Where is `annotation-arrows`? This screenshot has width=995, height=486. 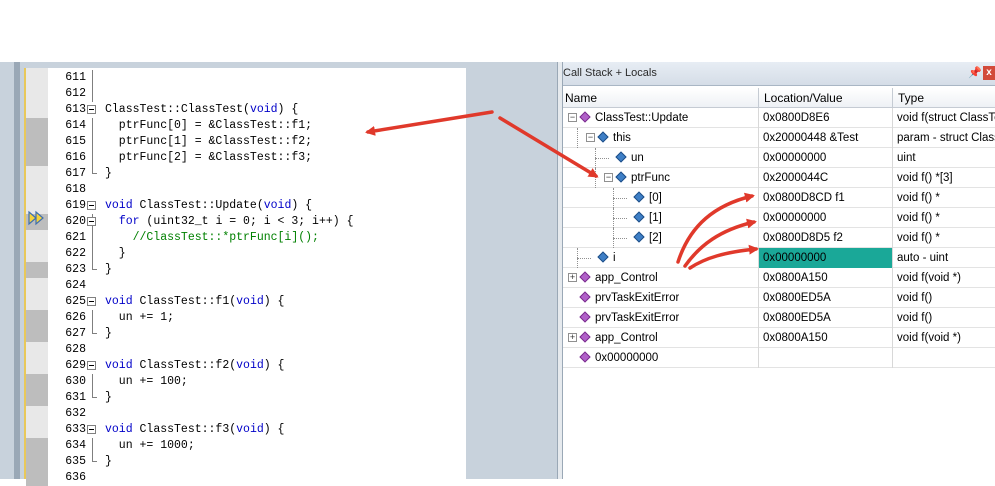 annotation-arrows is located at coordinates (562, 190).